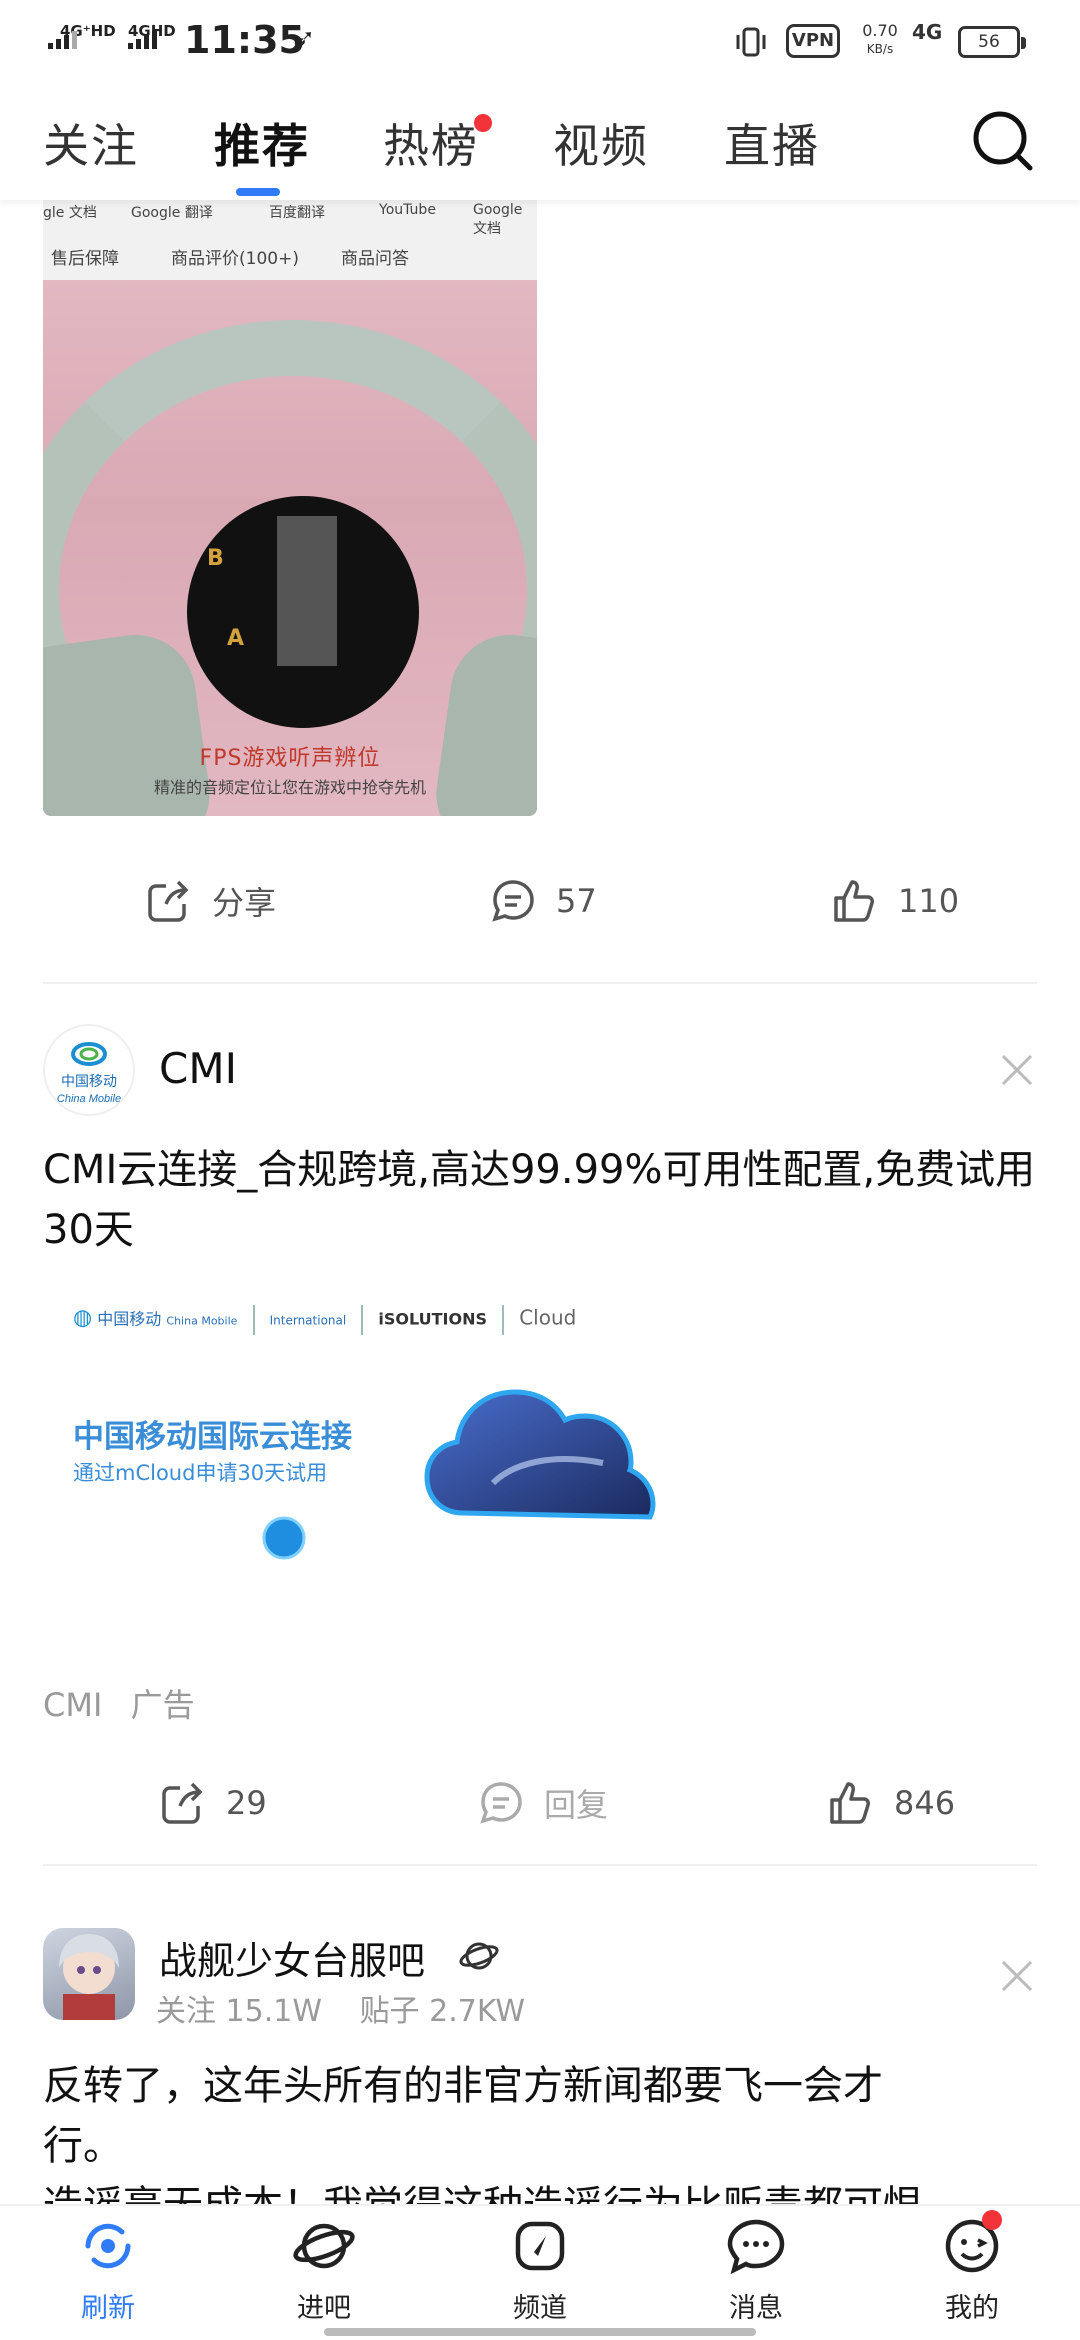  Describe the element at coordinates (894, 901) in the screenshot. I see `like-button: 110` at that location.